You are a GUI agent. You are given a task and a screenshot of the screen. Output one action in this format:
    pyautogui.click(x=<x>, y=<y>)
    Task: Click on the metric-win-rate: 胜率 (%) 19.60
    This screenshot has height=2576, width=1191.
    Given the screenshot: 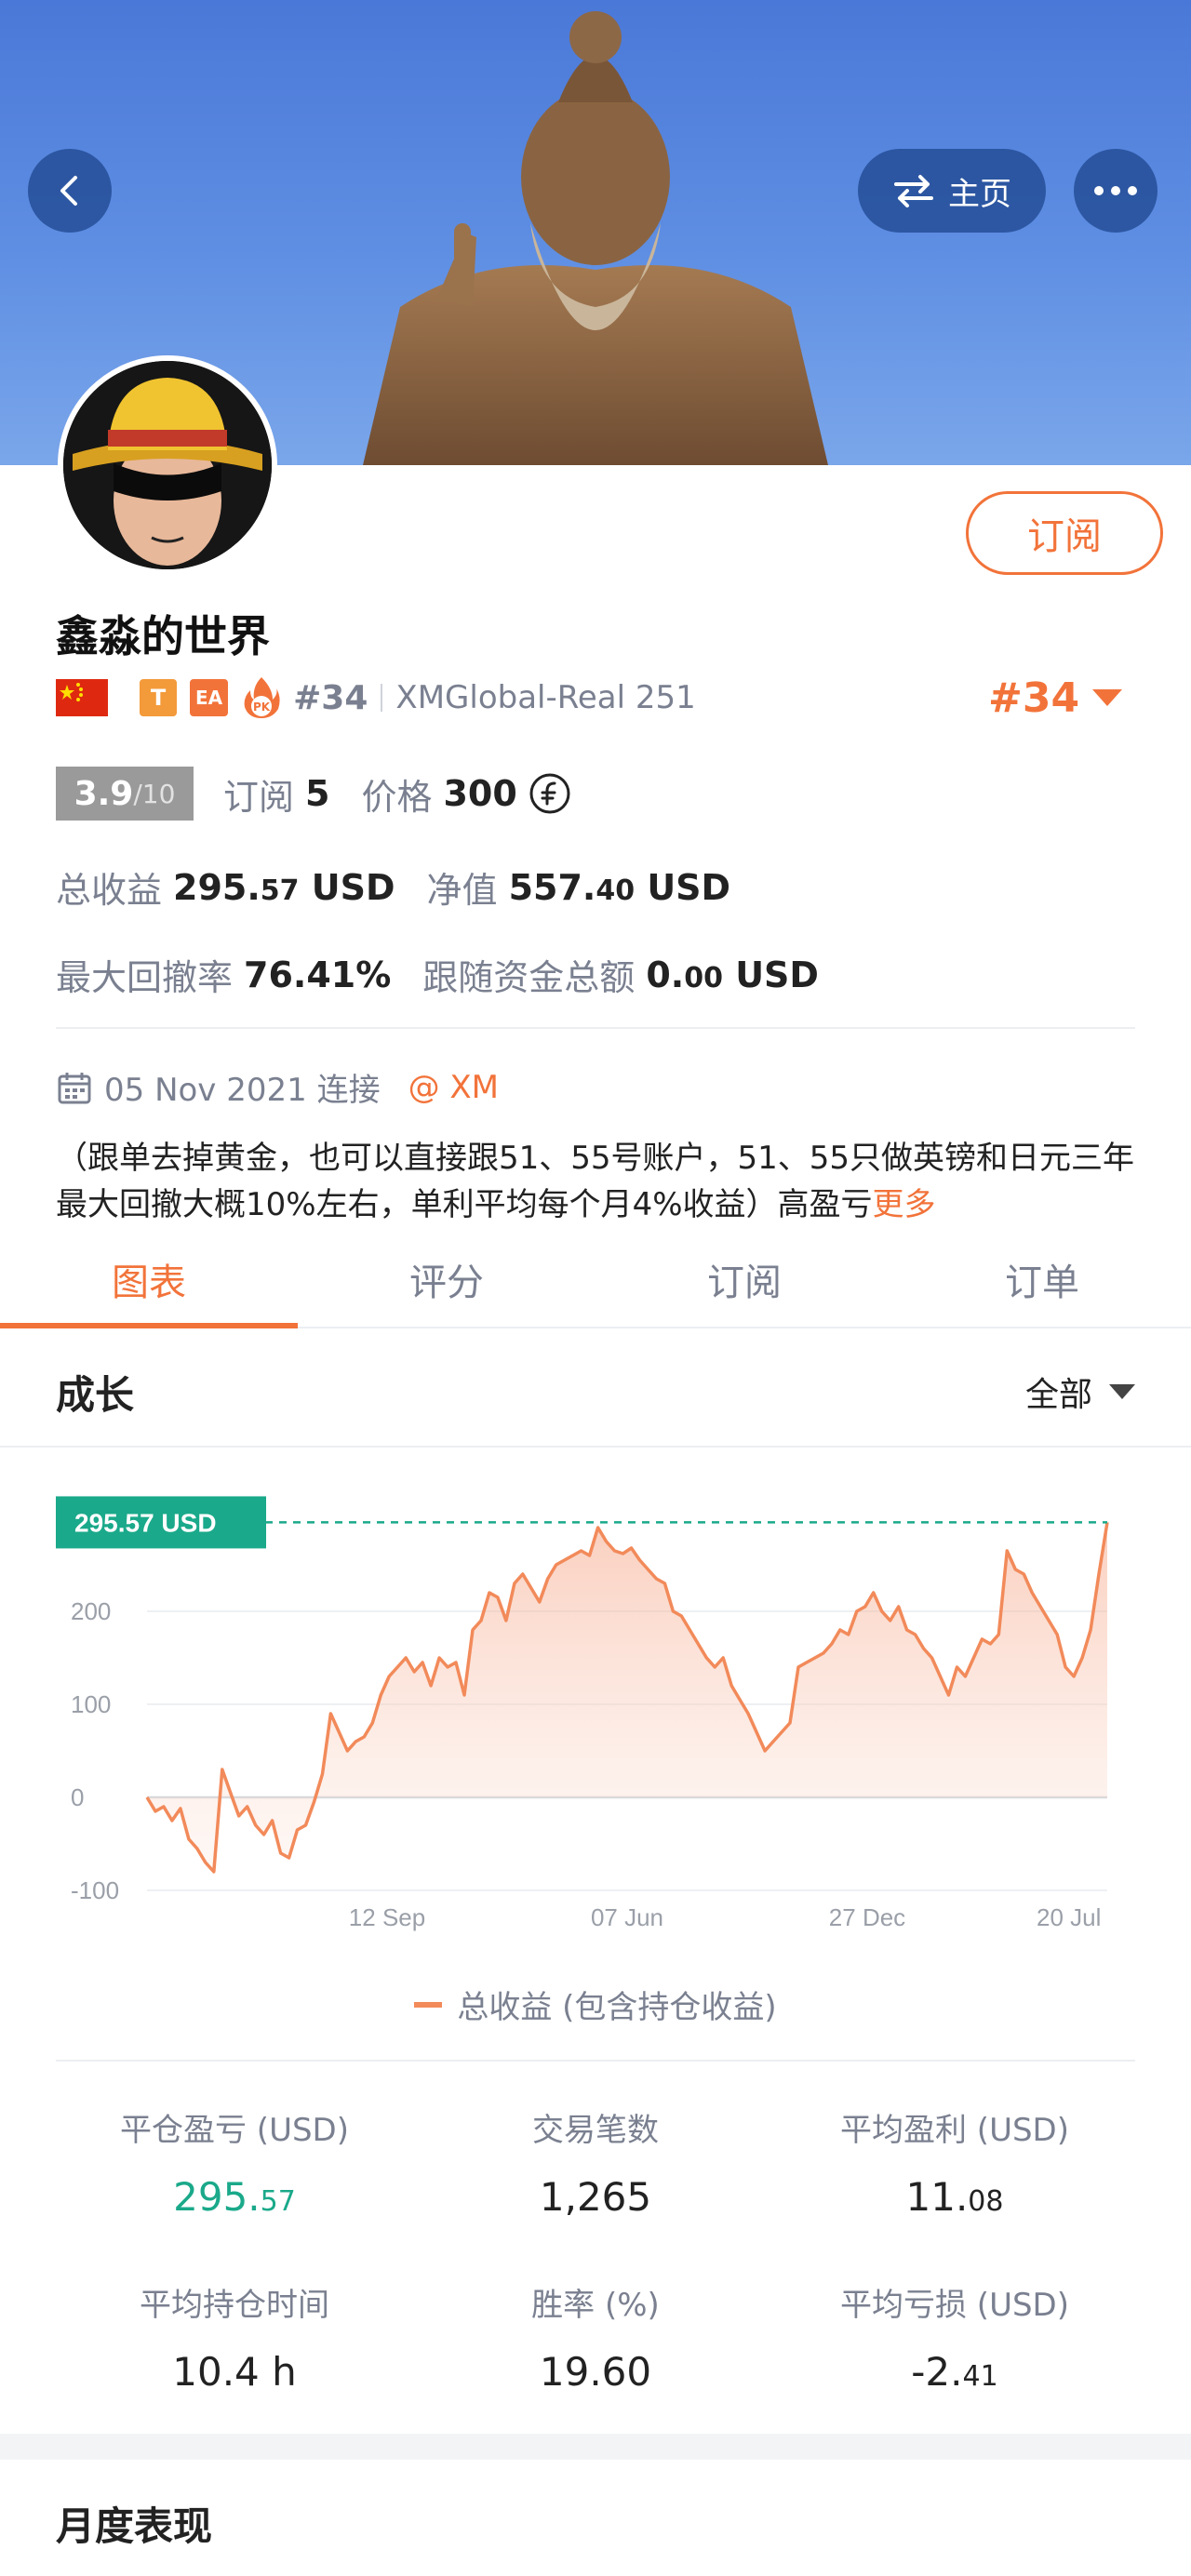 What is the action you would take?
    pyautogui.click(x=595, y=2337)
    